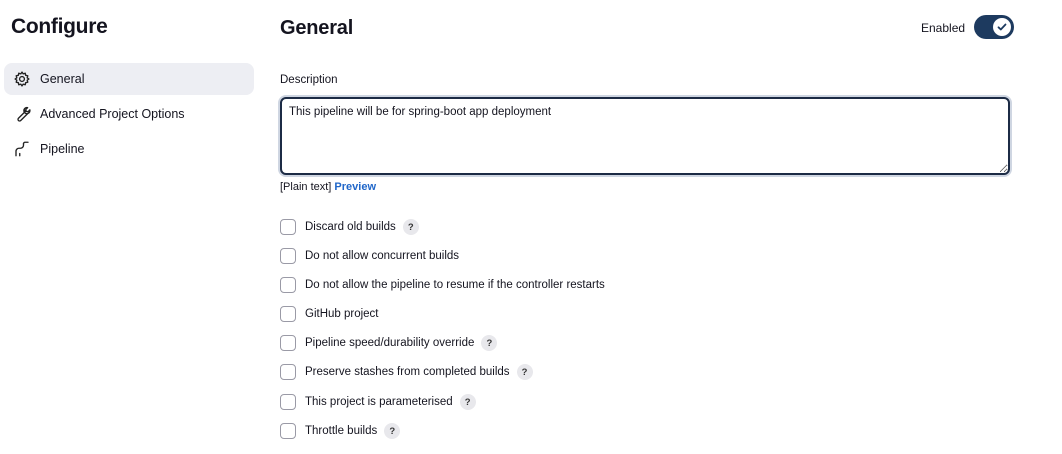 The width and height of the screenshot is (1062, 454). I want to click on sidebar-item-label: Advanced Project Options, so click(112, 114).